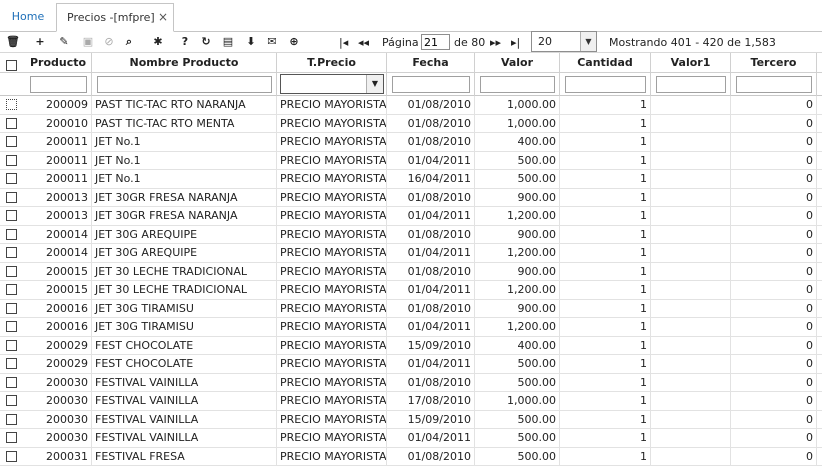 The height and width of the screenshot is (473, 822). What do you see at coordinates (58, 253) in the screenshot?
I see `cell-producto: 200014` at bounding box center [58, 253].